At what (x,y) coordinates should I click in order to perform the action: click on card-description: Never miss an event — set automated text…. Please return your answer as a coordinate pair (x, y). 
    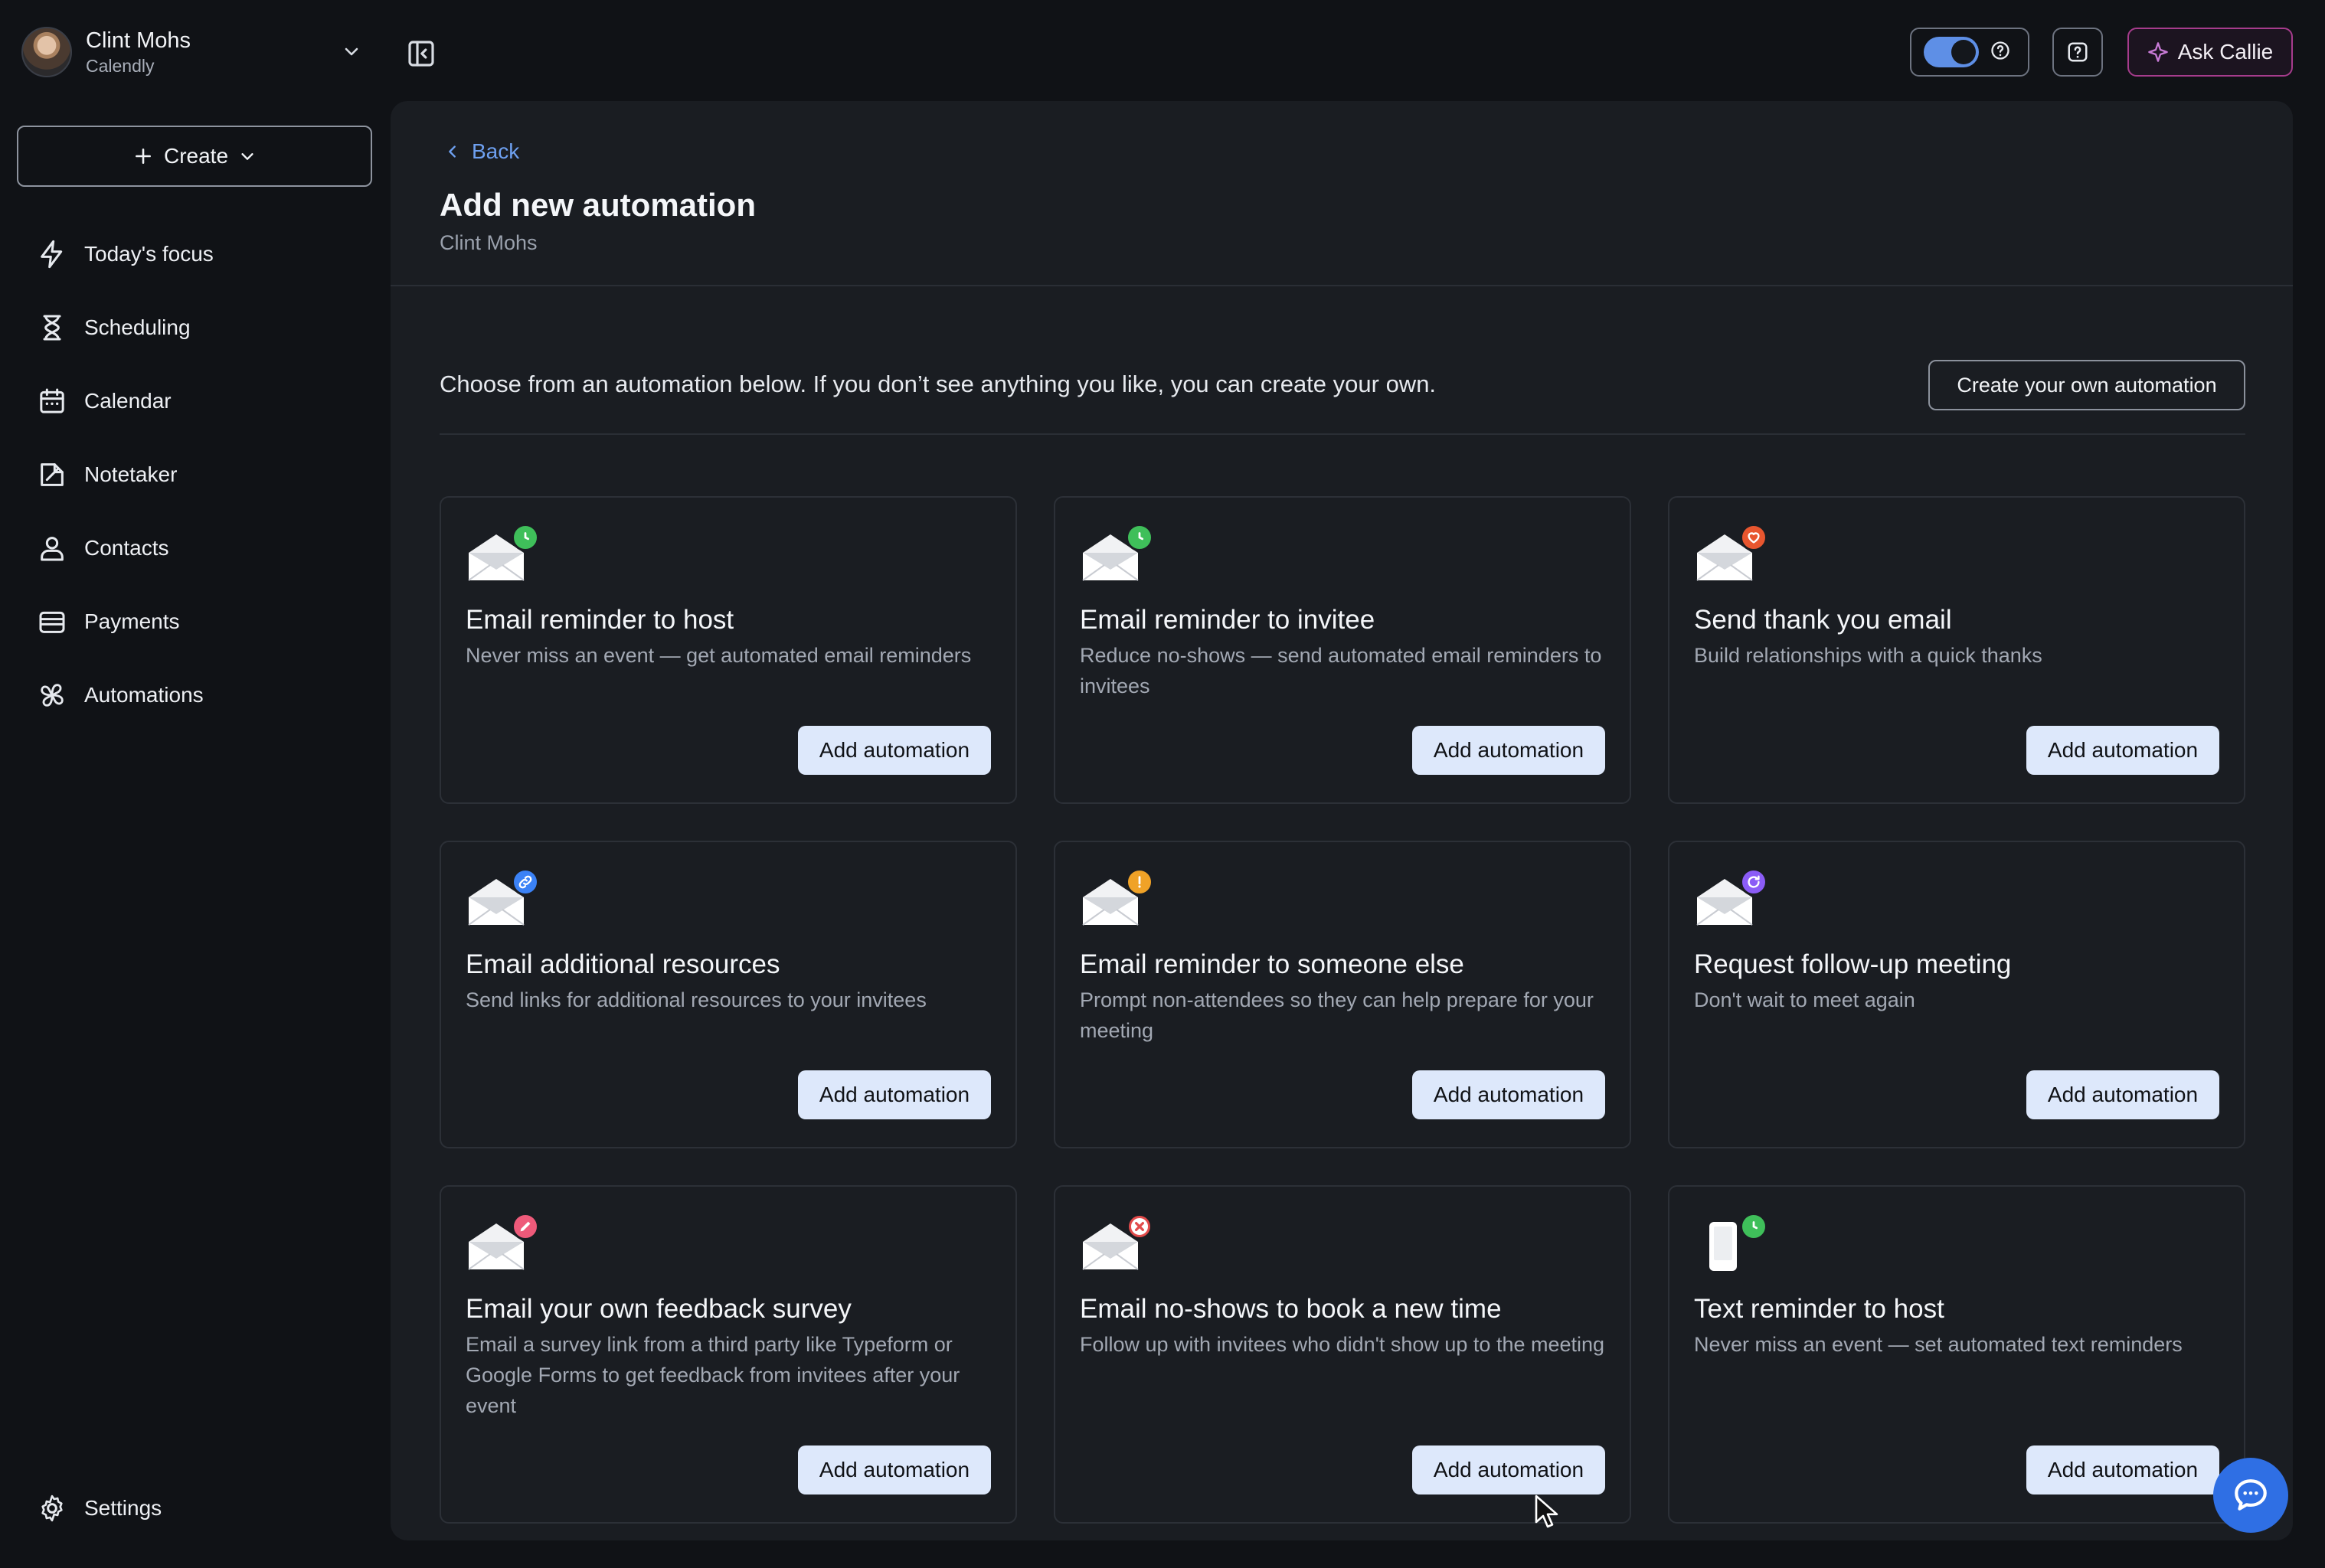
    Looking at the image, I should click on (1939, 1344).